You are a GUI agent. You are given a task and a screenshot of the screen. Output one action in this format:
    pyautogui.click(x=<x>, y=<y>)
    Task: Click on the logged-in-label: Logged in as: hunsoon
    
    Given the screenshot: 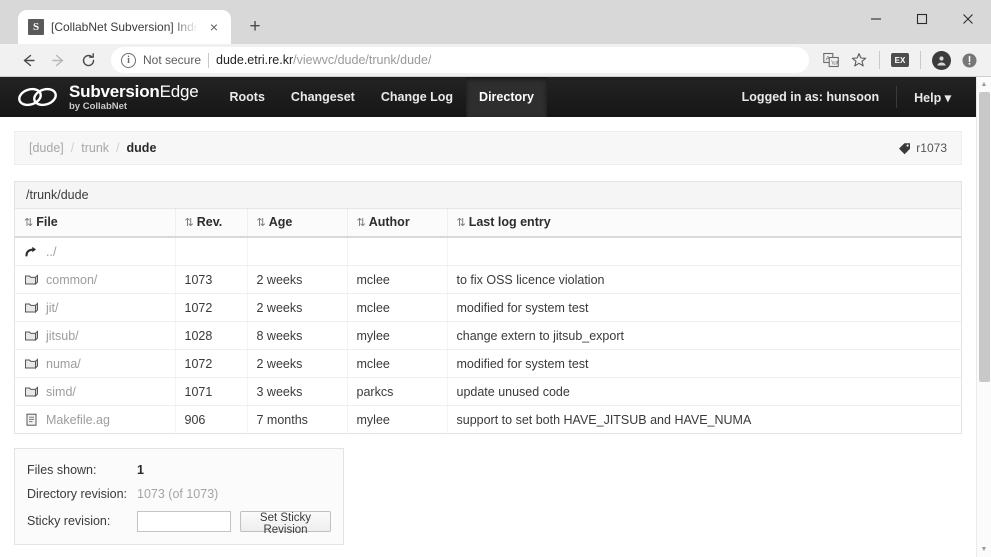 What is the action you would take?
    pyautogui.click(x=810, y=97)
    